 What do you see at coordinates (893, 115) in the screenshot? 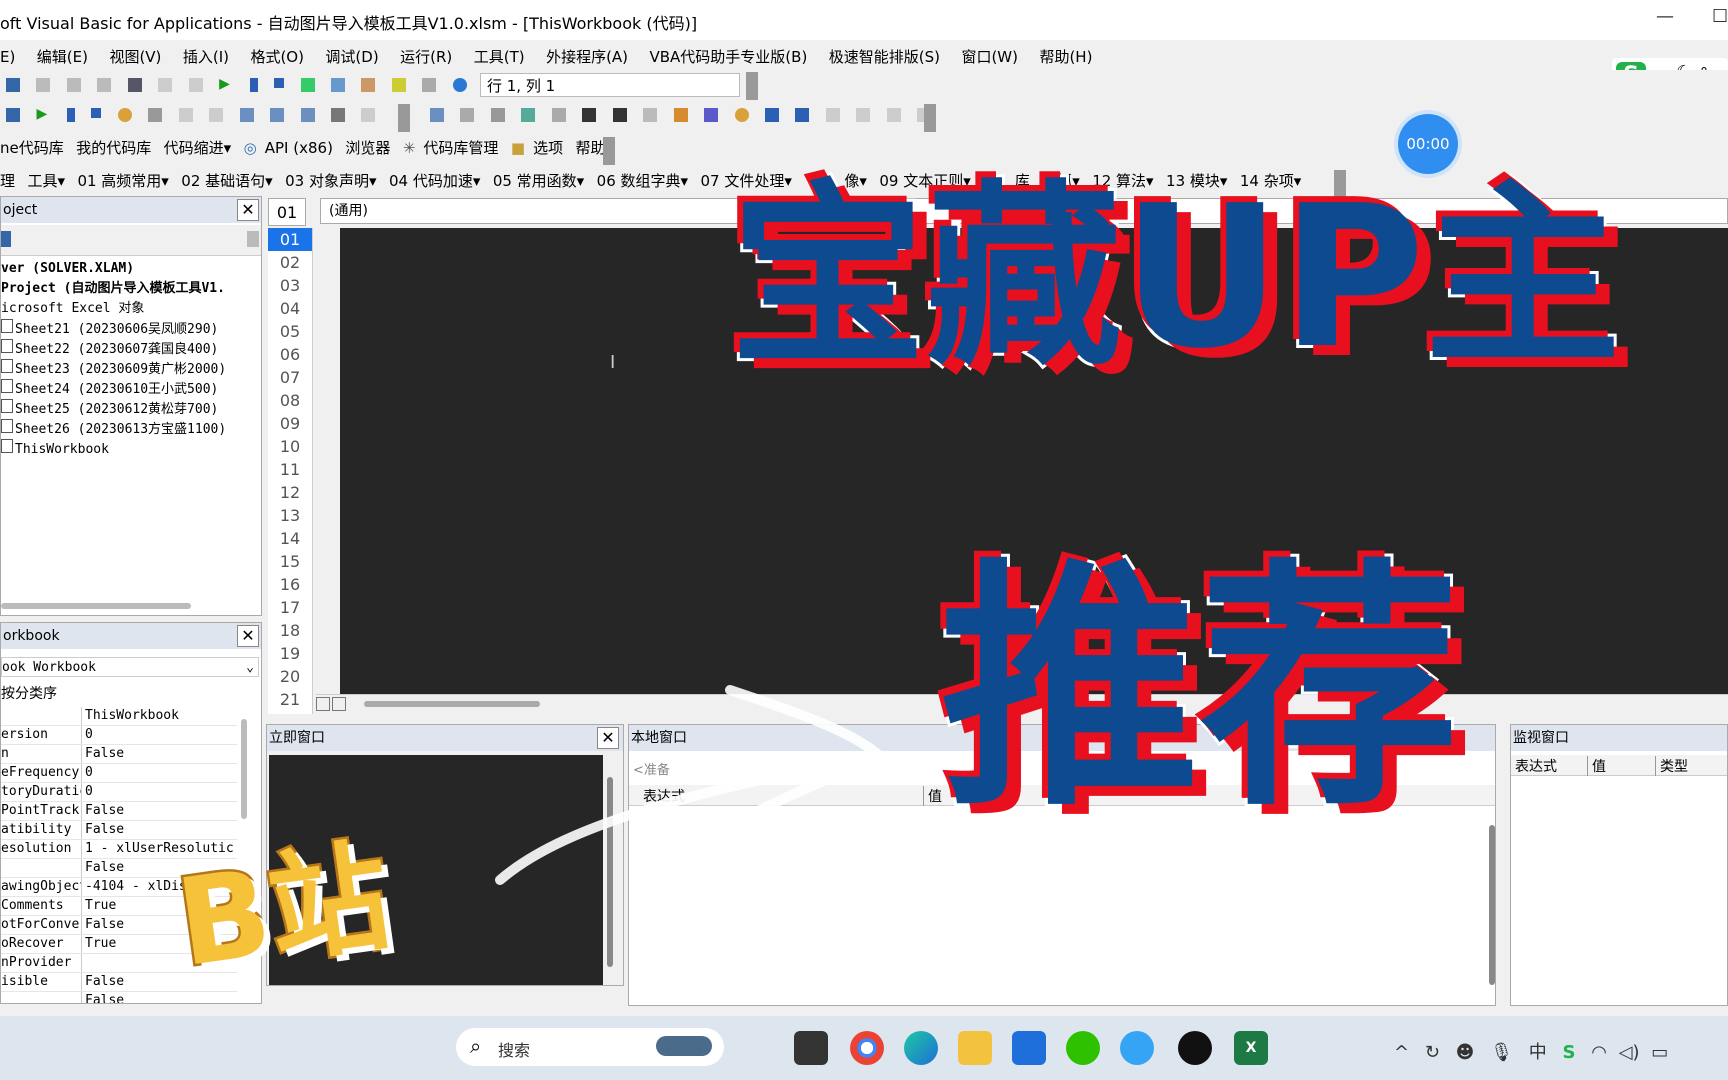
I see `tool-c-icon` at bounding box center [893, 115].